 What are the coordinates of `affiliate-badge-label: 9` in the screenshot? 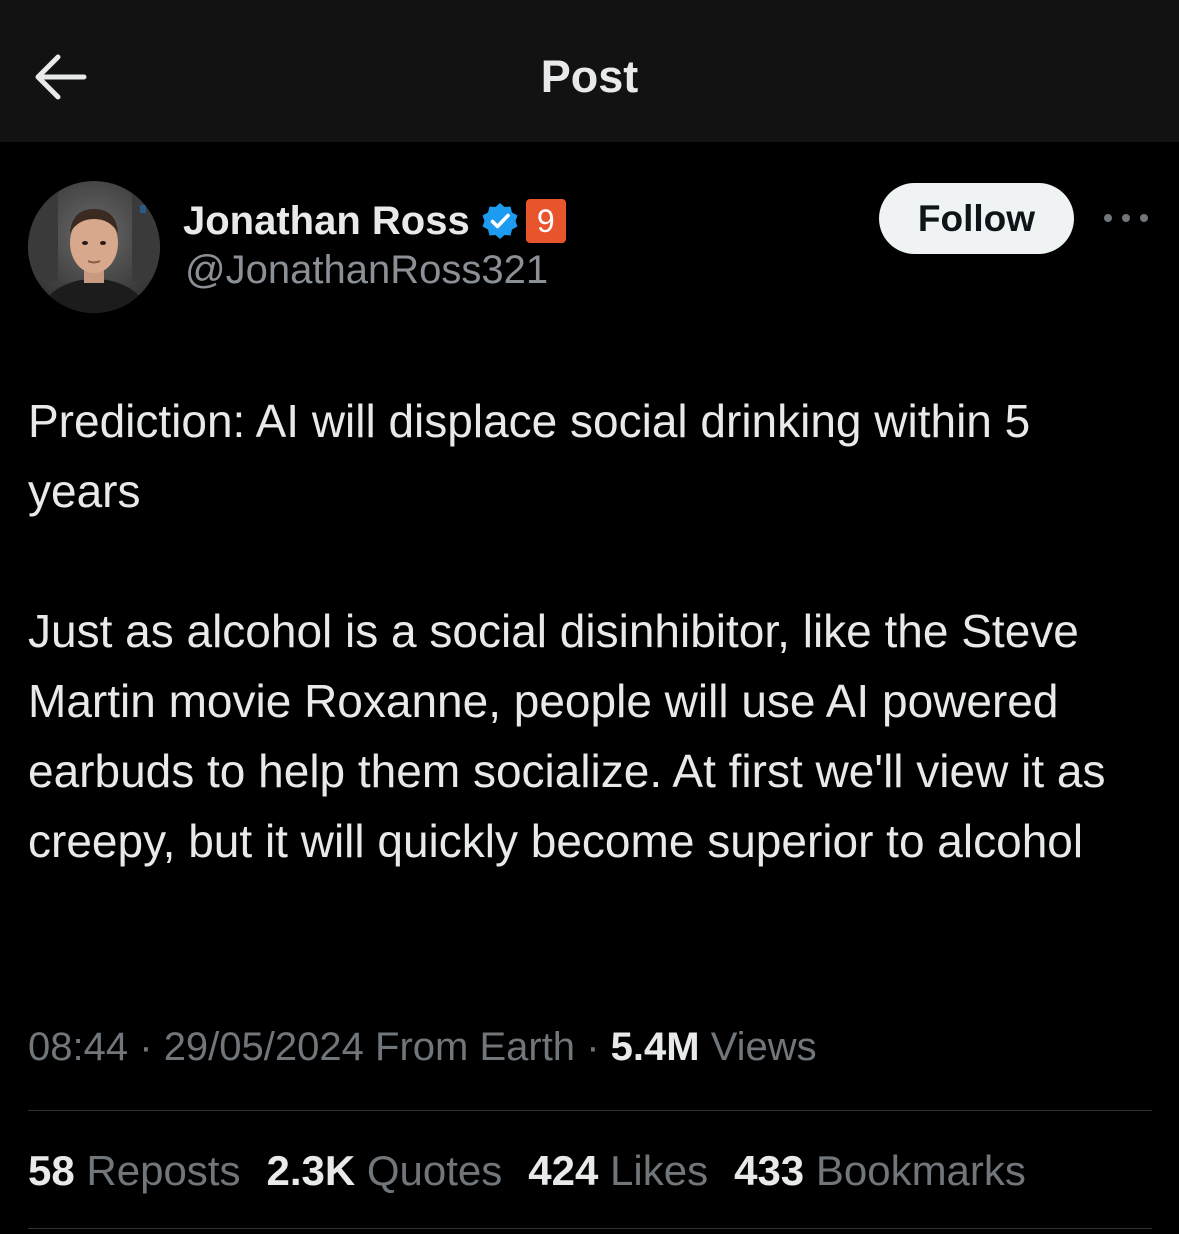 It's located at (545, 221).